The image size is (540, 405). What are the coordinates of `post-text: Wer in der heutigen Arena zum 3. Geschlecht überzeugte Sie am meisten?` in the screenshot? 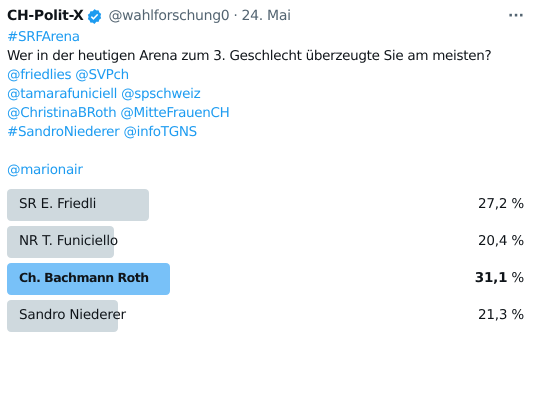 It's located at (249, 56).